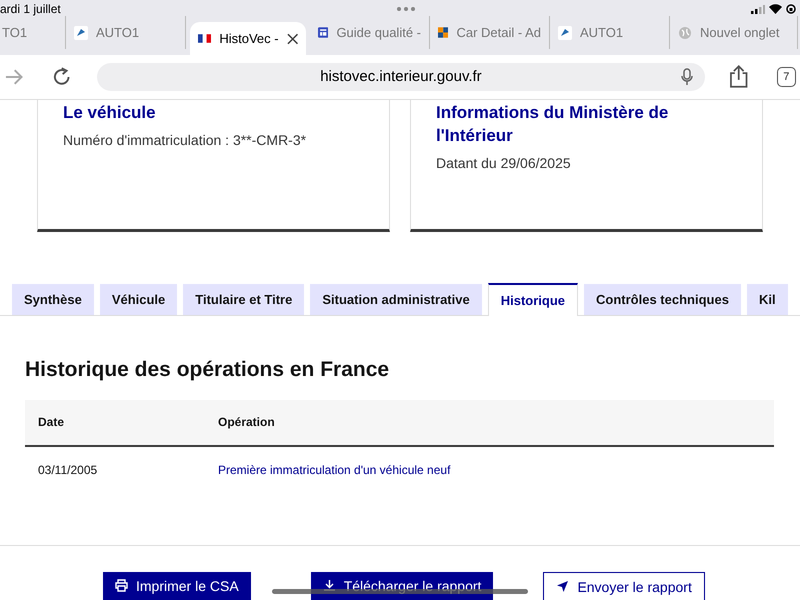 The image size is (800, 600). I want to click on share-icon, so click(738, 77).